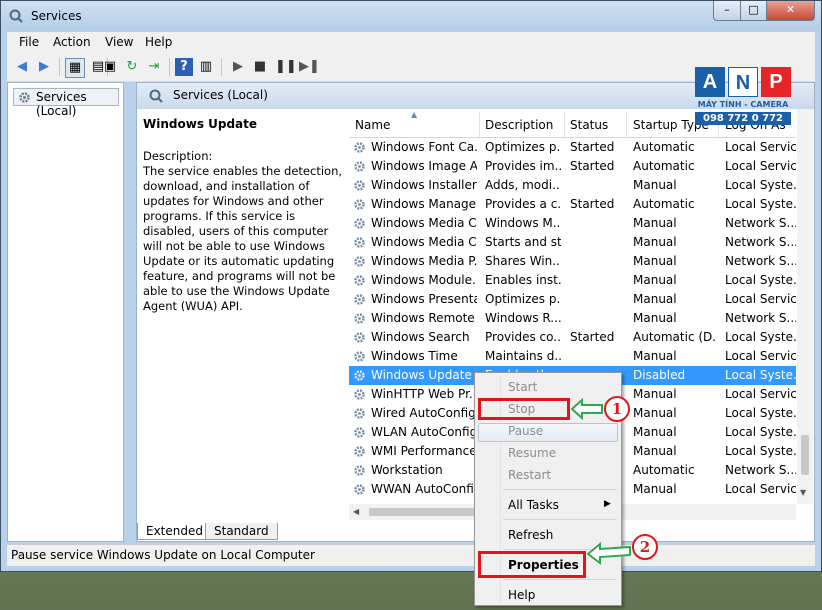 The height and width of the screenshot is (610, 822). What do you see at coordinates (776, 82) in the screenshot?
I see `logo-letter-p: P` at bounding box center [776, 82].